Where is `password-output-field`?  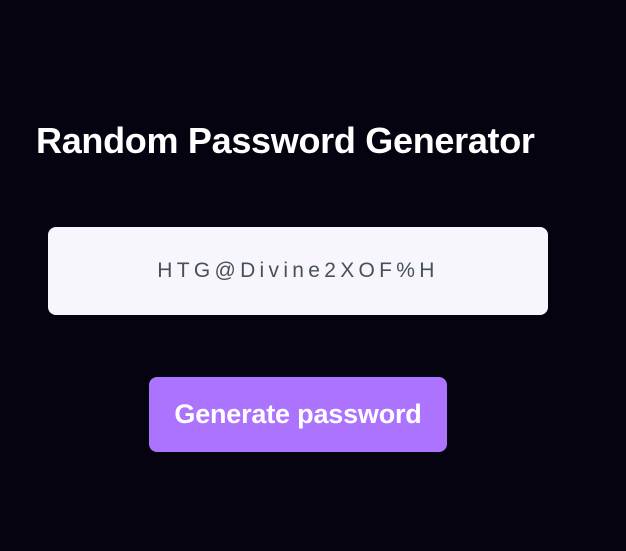 password-output-field is located at coordinates (298, 271).